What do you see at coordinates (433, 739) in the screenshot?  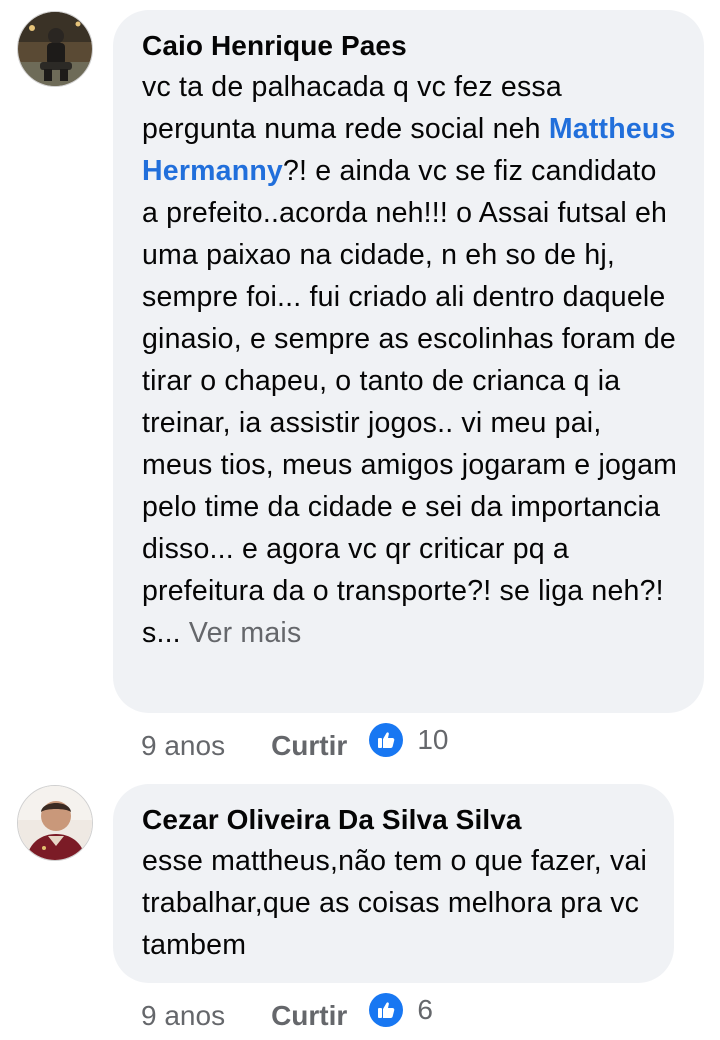 I see `reaction-count: 10` at bounding box center [433, 739].